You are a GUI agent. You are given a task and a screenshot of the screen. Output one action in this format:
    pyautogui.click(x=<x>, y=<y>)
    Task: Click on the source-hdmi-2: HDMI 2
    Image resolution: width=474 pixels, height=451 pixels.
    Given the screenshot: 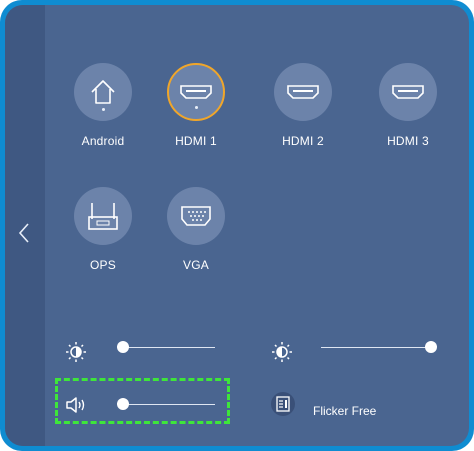 What is the action you would take?
    pyautogui.click(x=303, y=105)
    